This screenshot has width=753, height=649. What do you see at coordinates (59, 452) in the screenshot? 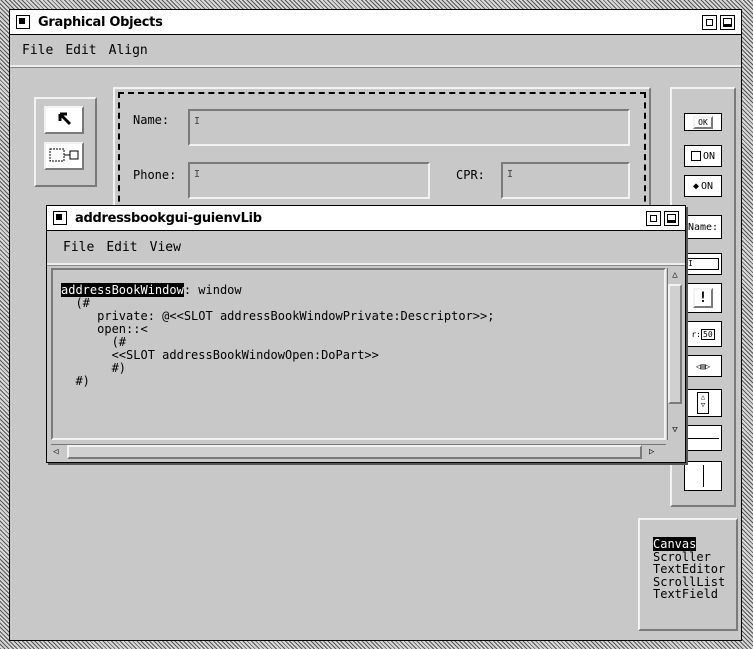
I see `scroll-left-icon: ◁` at bounding box center [59, 452].